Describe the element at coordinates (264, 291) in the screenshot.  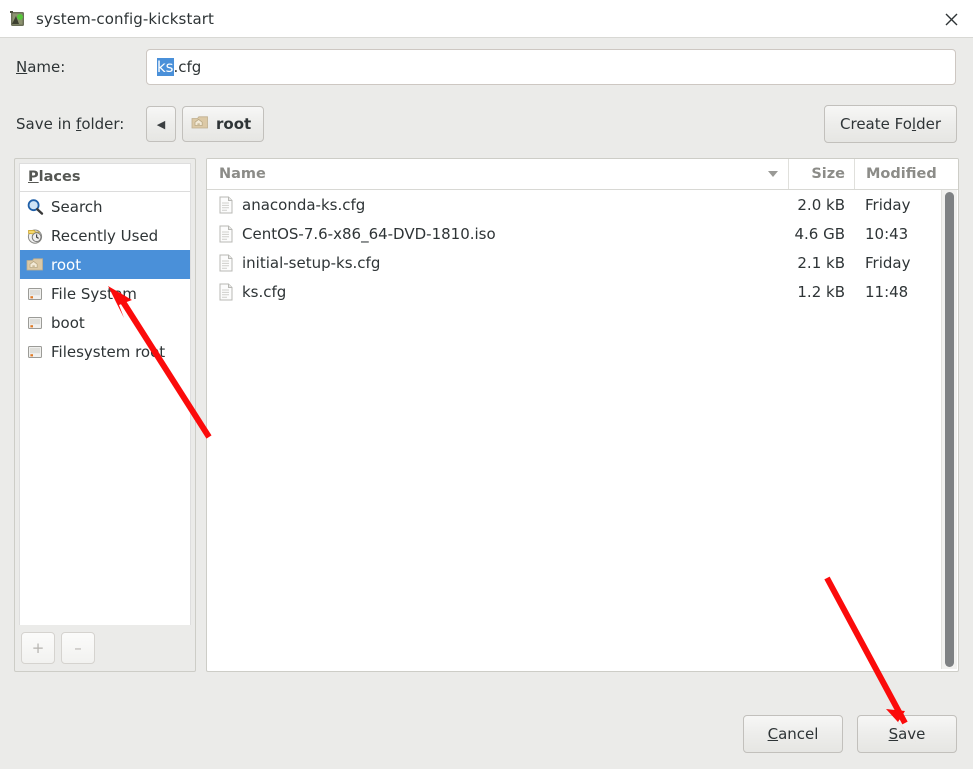
I see `file-name-label: ks.cfg` at that location.